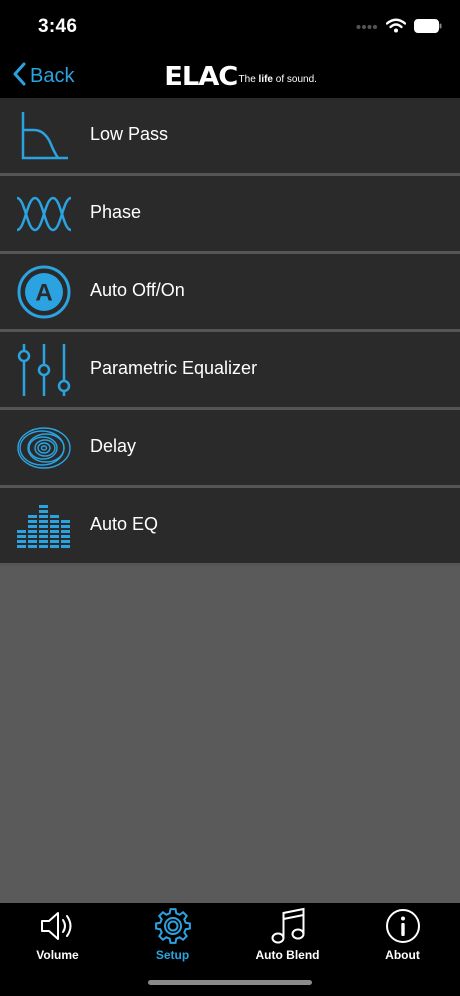  I want to click on menu-item-label: Auto Off/On, so click(137, 290).